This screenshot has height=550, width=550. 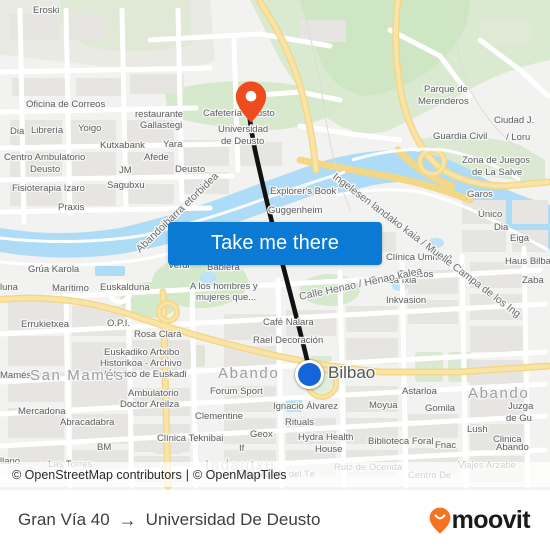 I want to click on map-label: de La Salve, so click(x=497, y=172).